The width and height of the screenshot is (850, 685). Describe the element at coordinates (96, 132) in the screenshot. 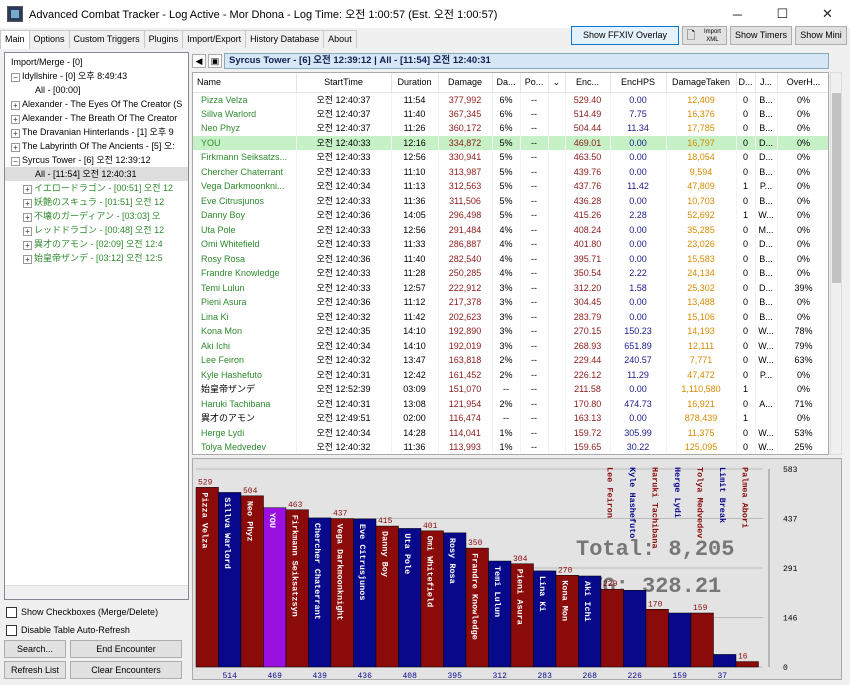

I see `tree-item: + The Dravanian Hinterlands - [1] 오후 9` at that location.